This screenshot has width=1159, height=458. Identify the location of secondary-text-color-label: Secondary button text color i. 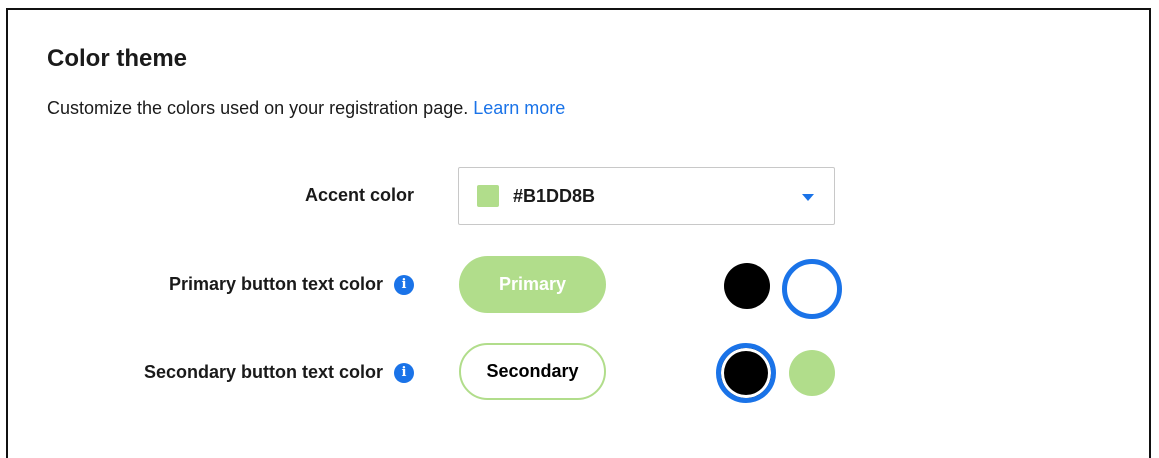
(279, 372).